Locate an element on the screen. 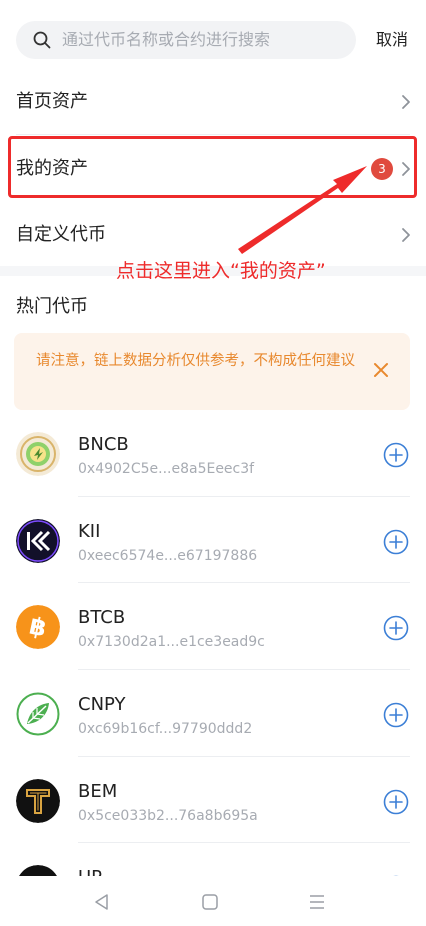  section-title-hot-tokens: 热门代币 is located at coordinates (52, 306).